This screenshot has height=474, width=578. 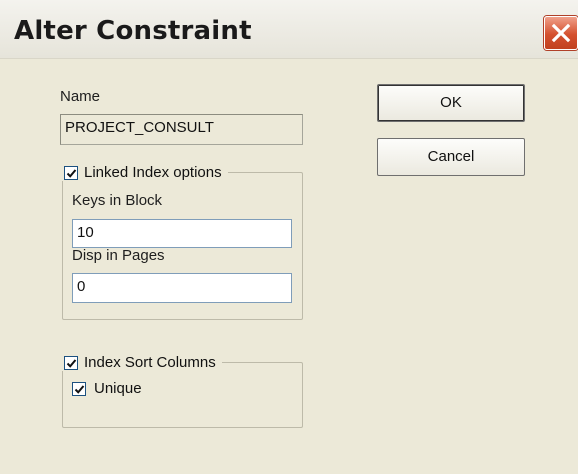 I want to click on keys-in-block-input: 10, so click(x=182, y=233).